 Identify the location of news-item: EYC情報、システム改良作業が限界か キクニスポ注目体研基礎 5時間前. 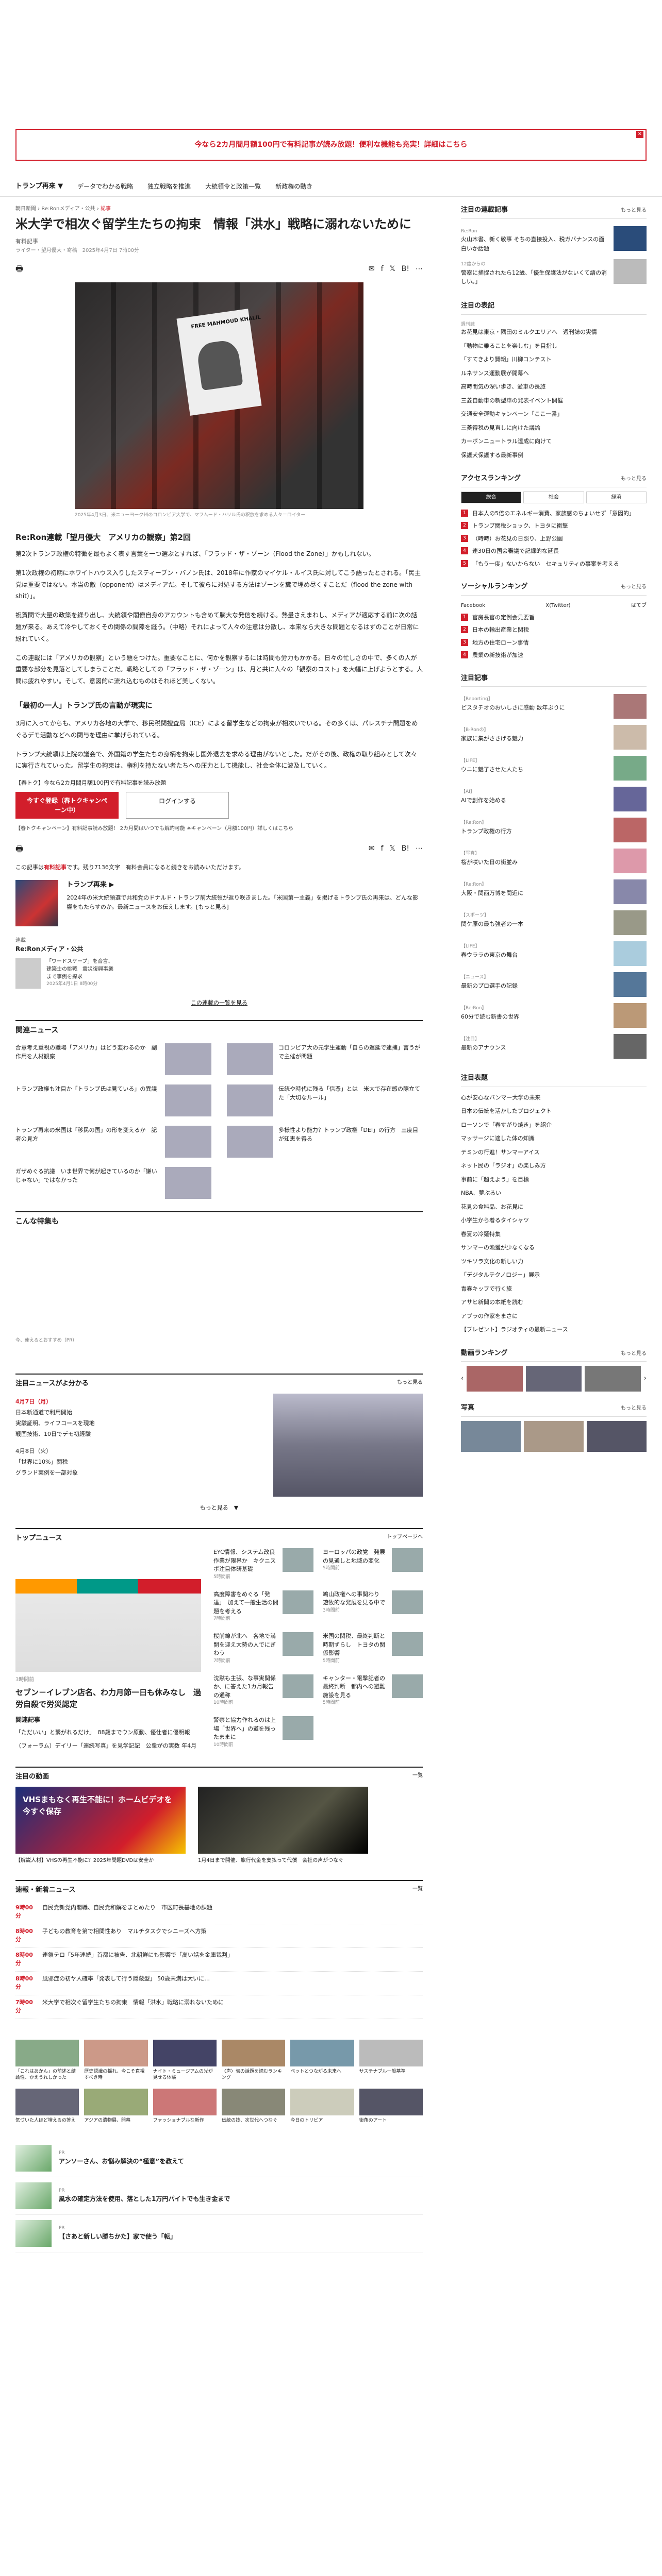
(263, 1565).